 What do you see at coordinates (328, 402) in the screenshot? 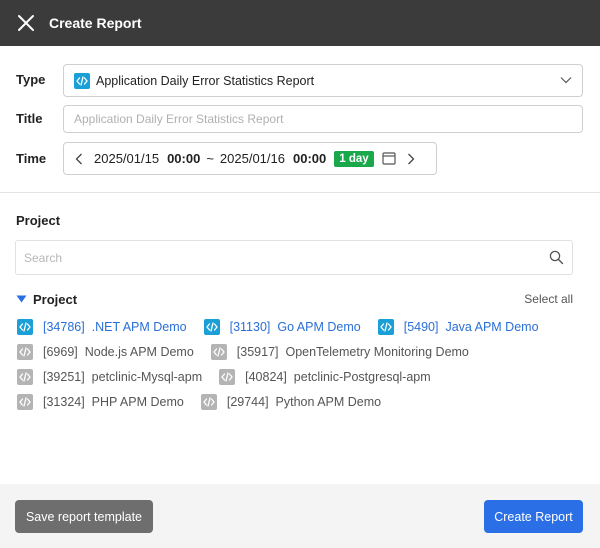
I see `project-name: Python APM Demo` at bounding box center [328, 402].